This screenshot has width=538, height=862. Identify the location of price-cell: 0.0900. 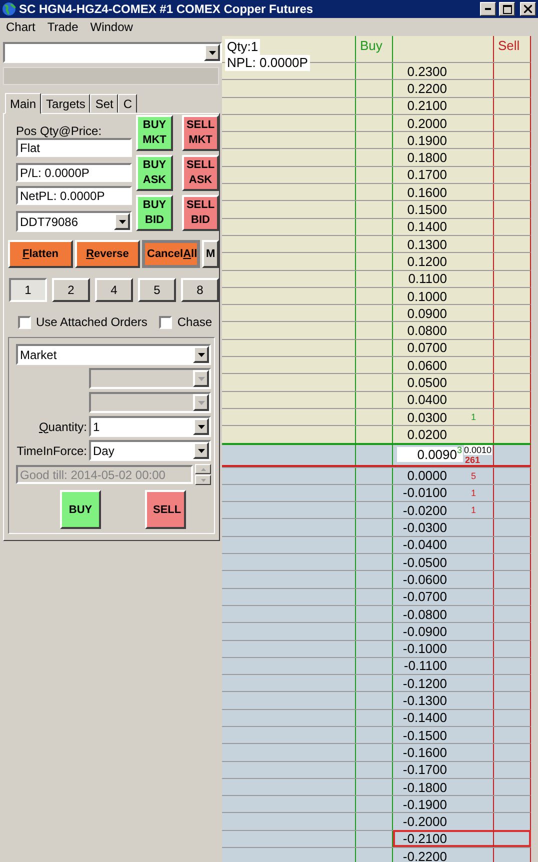
(420, 313).